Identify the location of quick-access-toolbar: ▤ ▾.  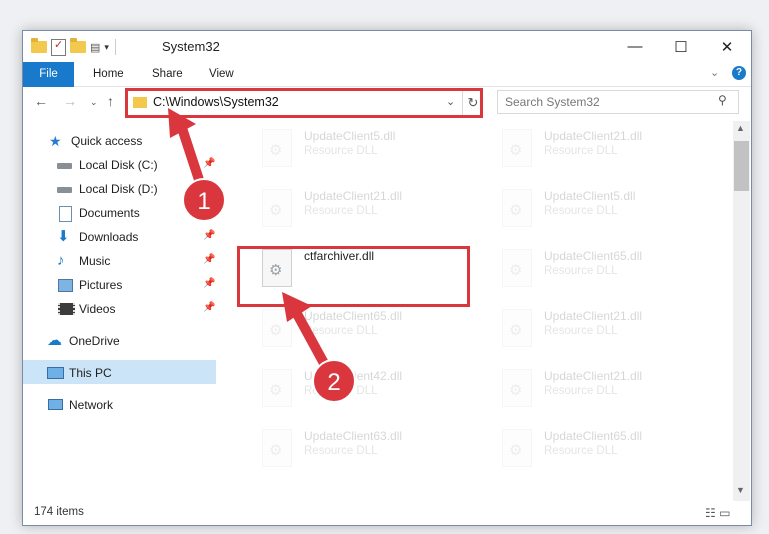
(74, 47).